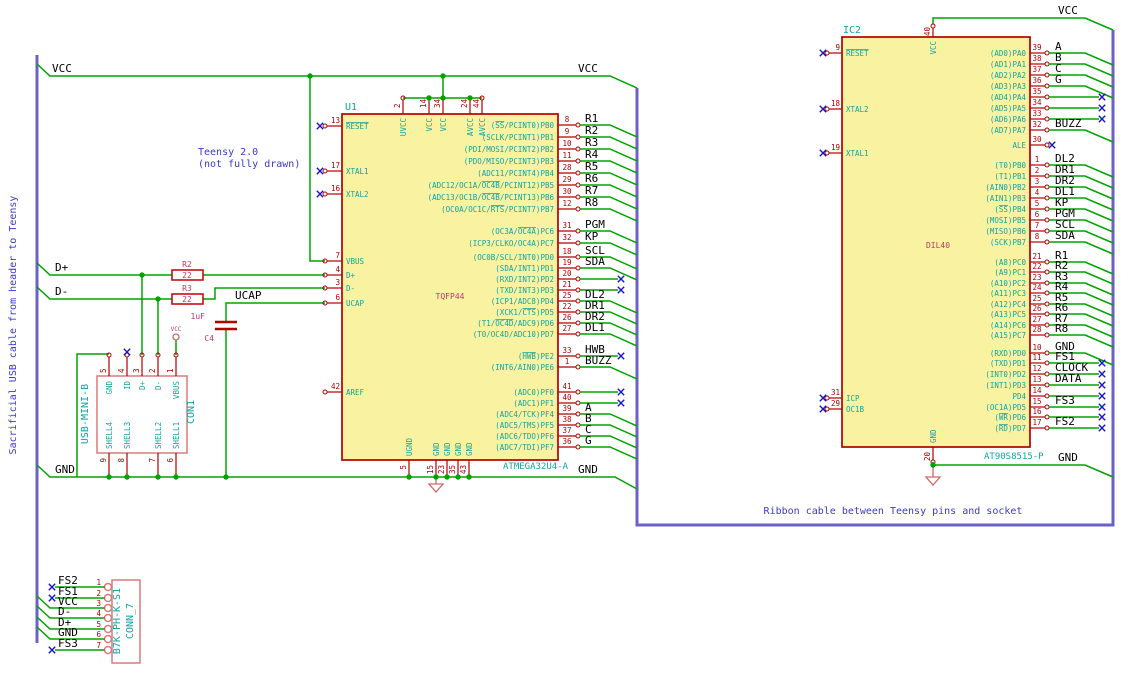 This screenshot has height=690, width=1131. I want to click on pin-number: 38, so click(1037, 58).